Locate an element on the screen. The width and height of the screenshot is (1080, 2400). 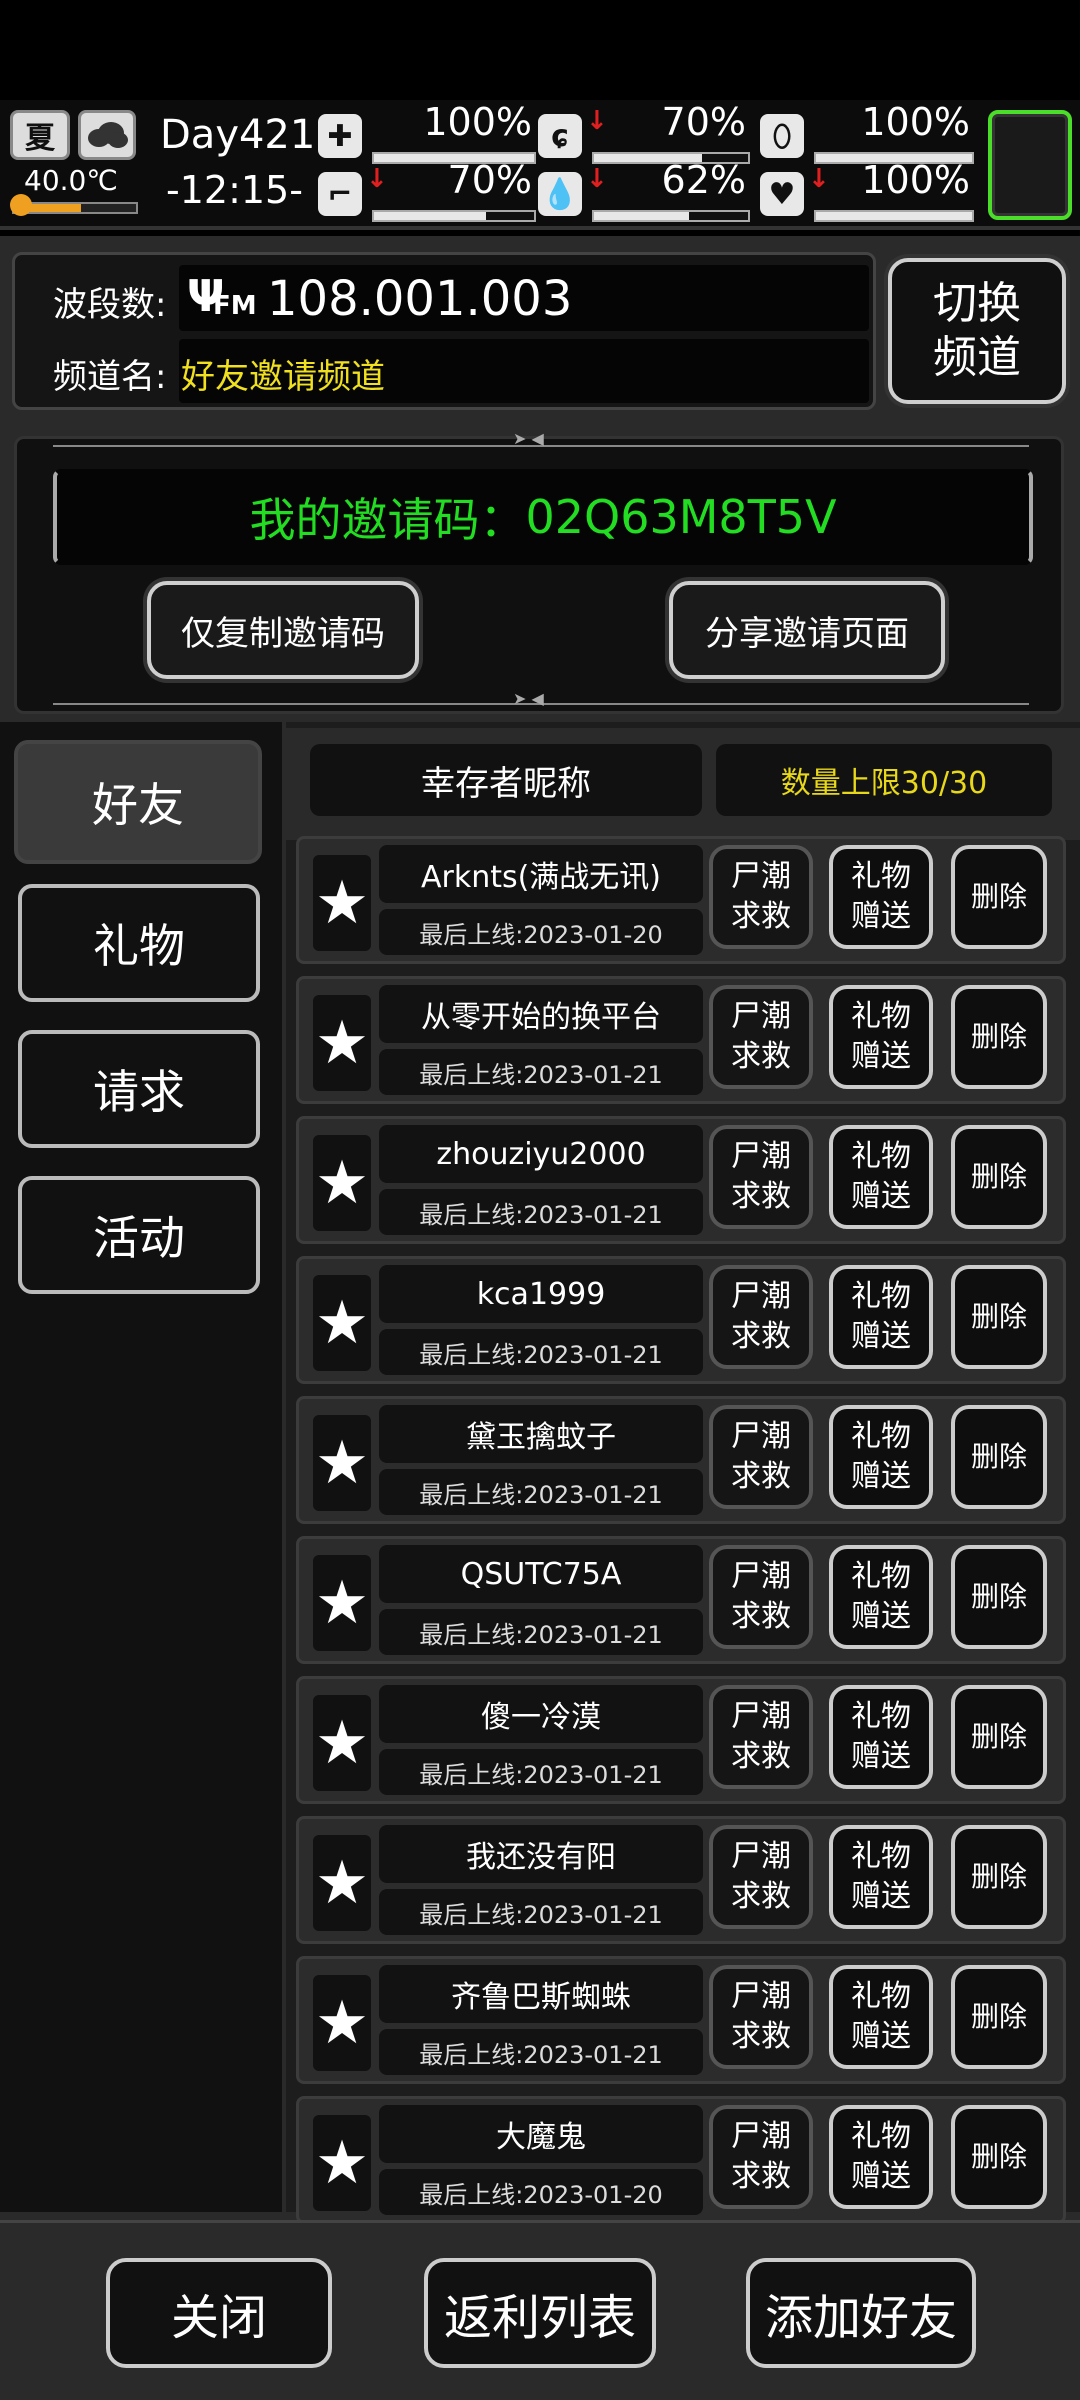
stat-stamina-value: 70% is located at coordinates (489, 180).